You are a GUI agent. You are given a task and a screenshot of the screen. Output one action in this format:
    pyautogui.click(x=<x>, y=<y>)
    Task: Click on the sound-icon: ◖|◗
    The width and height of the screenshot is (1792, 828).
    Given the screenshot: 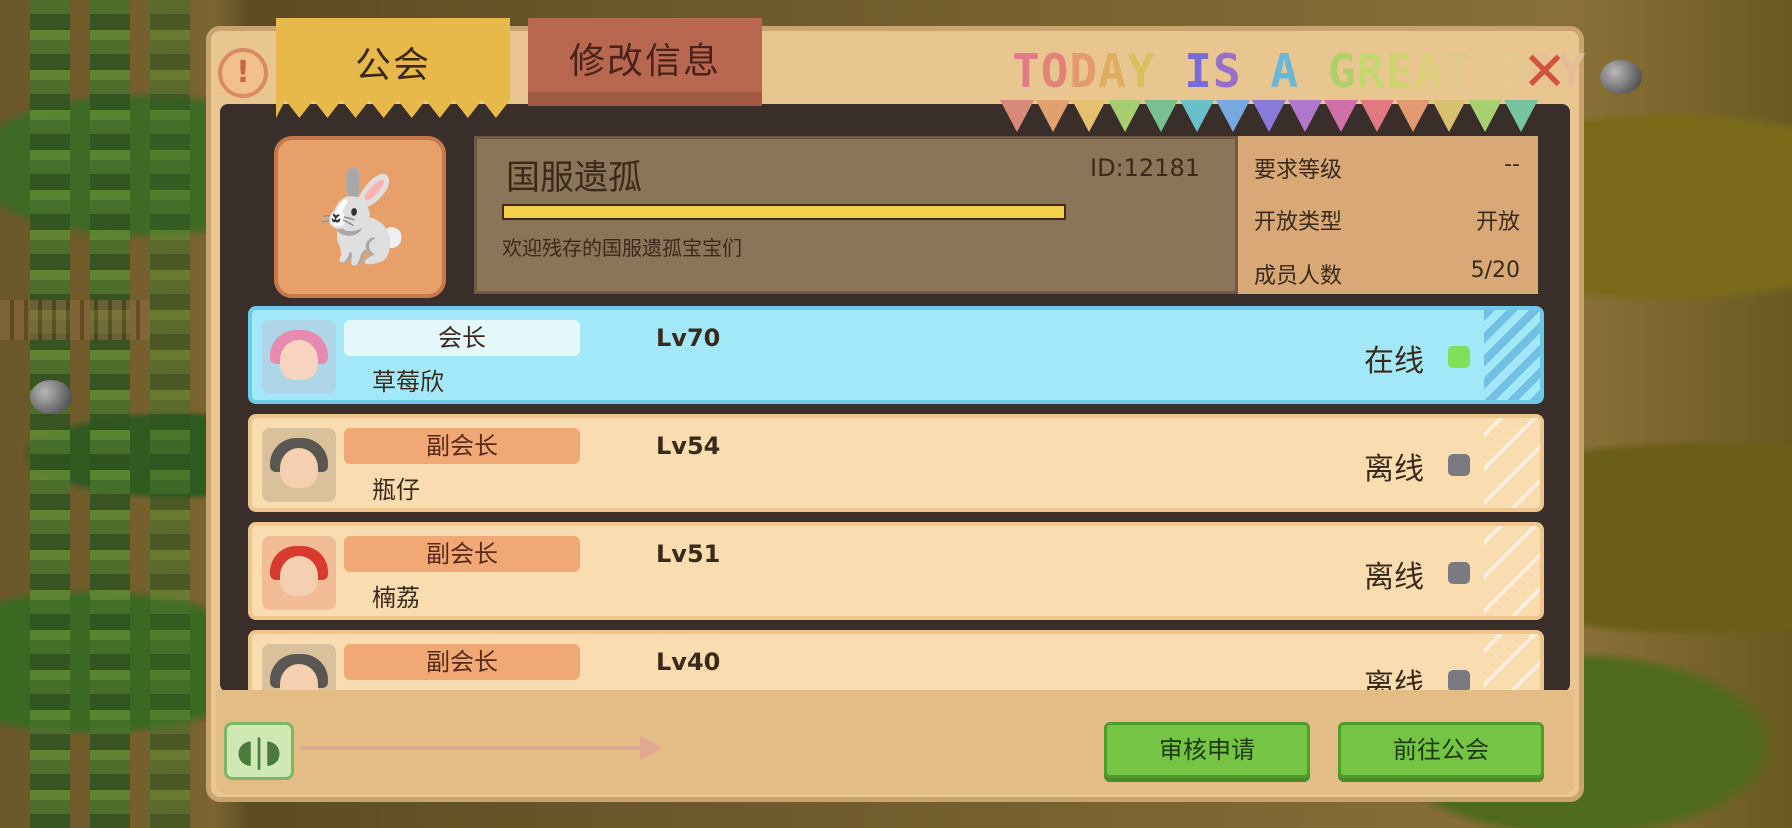 What is the action you would take?
    pyautogui.click(x=259, y=751)
    